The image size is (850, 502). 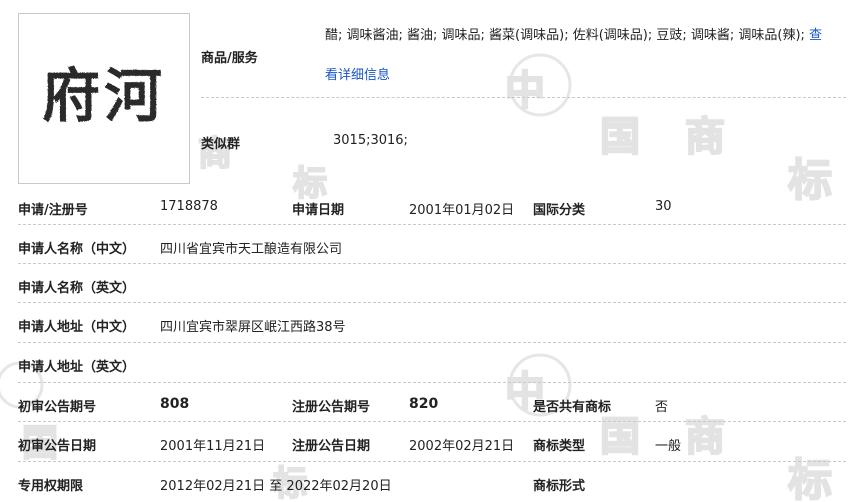 I want to click on field-value: 否, so click(x=662, y=407).